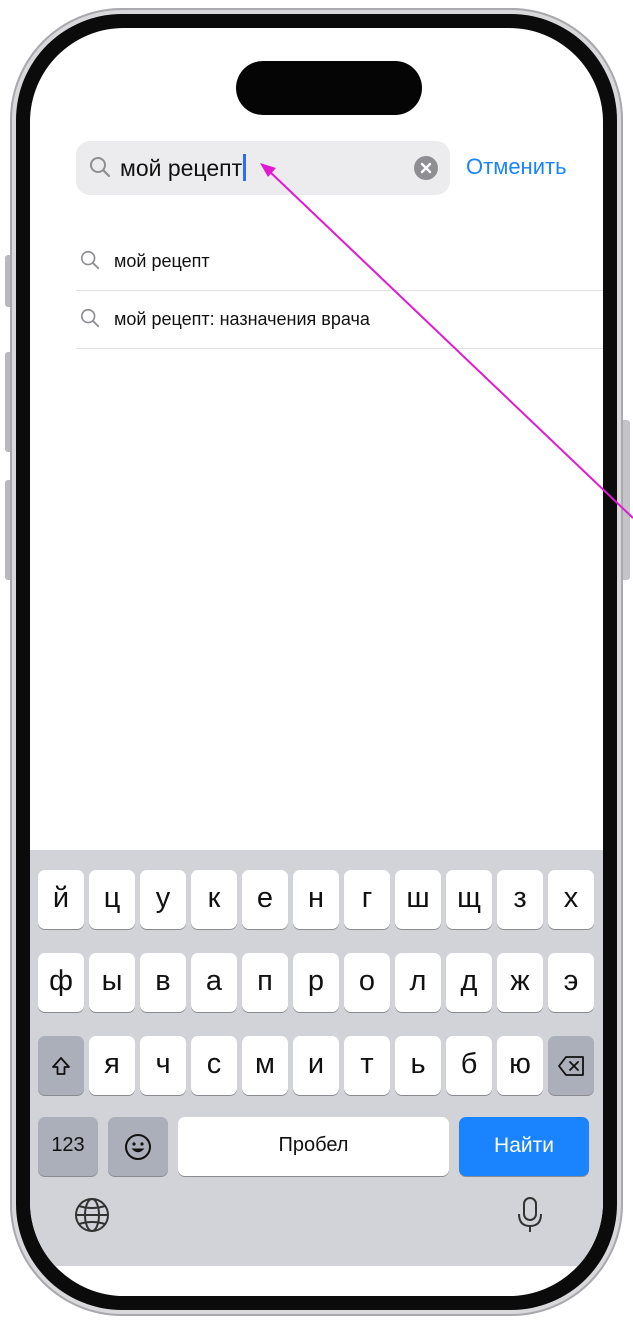  I want to click on numbers-key: 123, so click(68, 1146).